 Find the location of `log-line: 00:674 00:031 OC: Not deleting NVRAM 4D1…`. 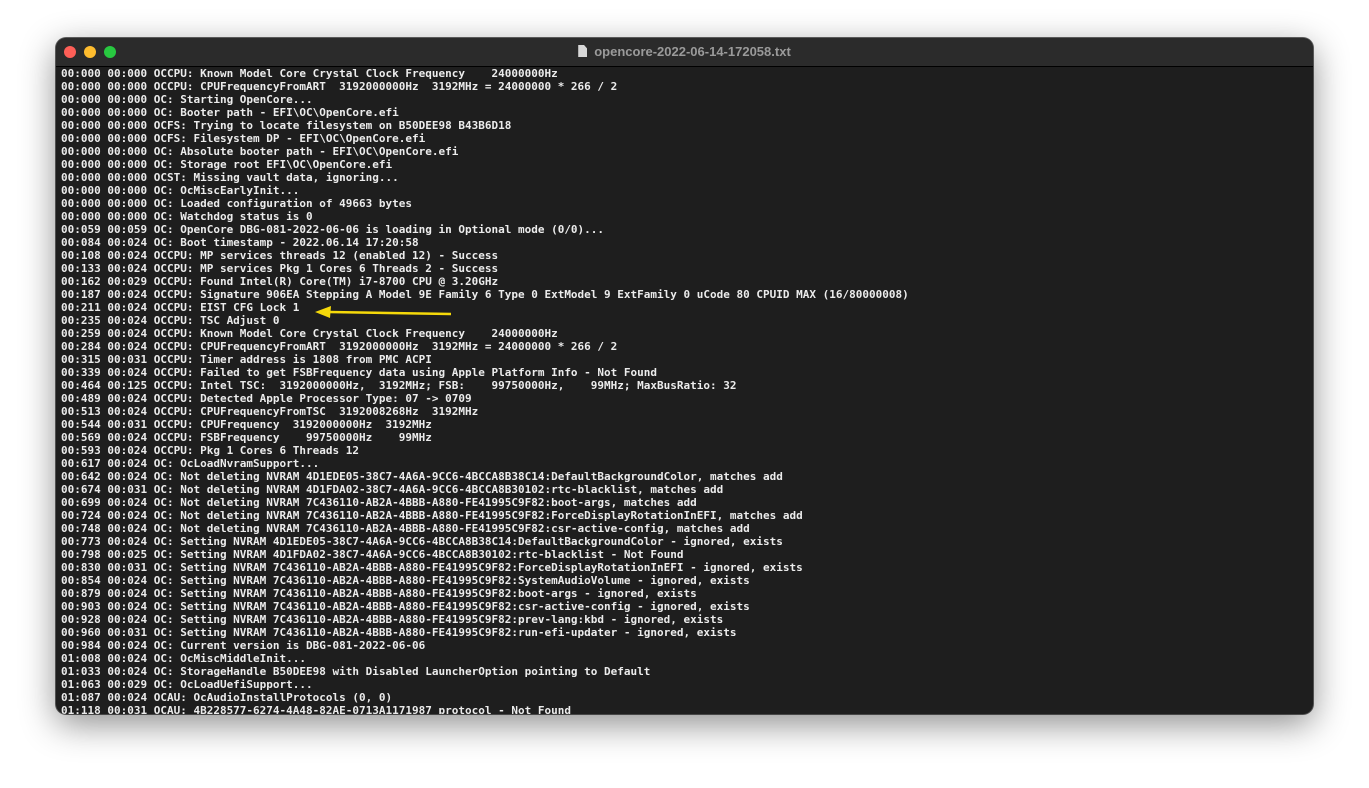

log-line: 00:674 00:031 OC: Not deleting NVRAM 4D1… is located at coordinates (392, 489).